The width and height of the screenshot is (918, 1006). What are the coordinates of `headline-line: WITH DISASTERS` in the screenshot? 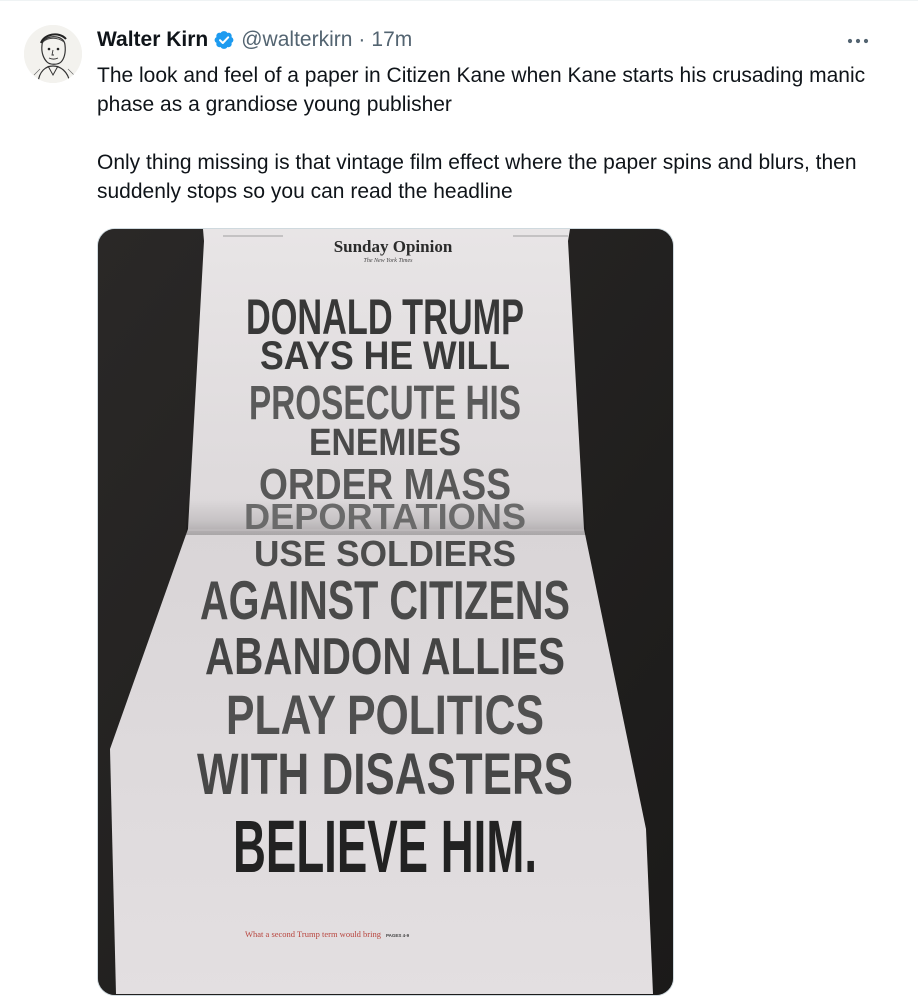 It's located at (385, 774).